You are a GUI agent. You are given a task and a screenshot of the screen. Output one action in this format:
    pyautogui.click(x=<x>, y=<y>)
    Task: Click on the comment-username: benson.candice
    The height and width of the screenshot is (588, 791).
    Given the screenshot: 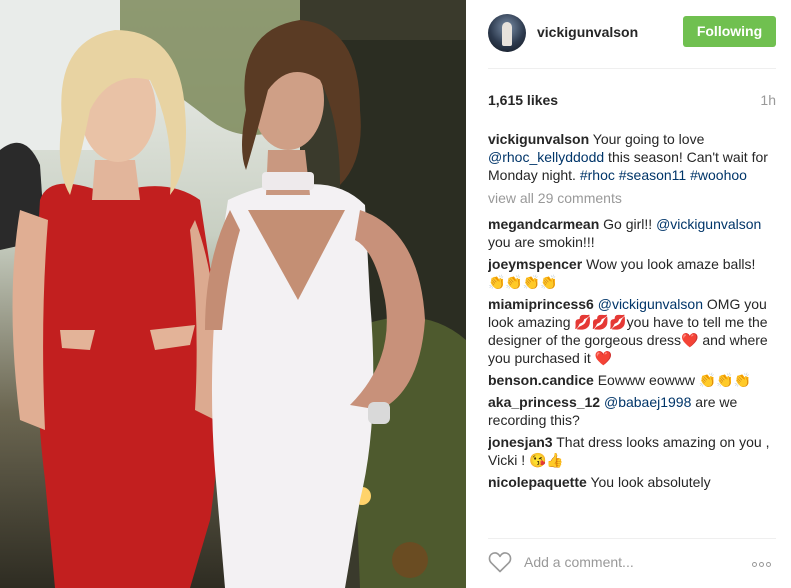 What is the action you would take?
    pyautogui.click(x=541, y=380)
    